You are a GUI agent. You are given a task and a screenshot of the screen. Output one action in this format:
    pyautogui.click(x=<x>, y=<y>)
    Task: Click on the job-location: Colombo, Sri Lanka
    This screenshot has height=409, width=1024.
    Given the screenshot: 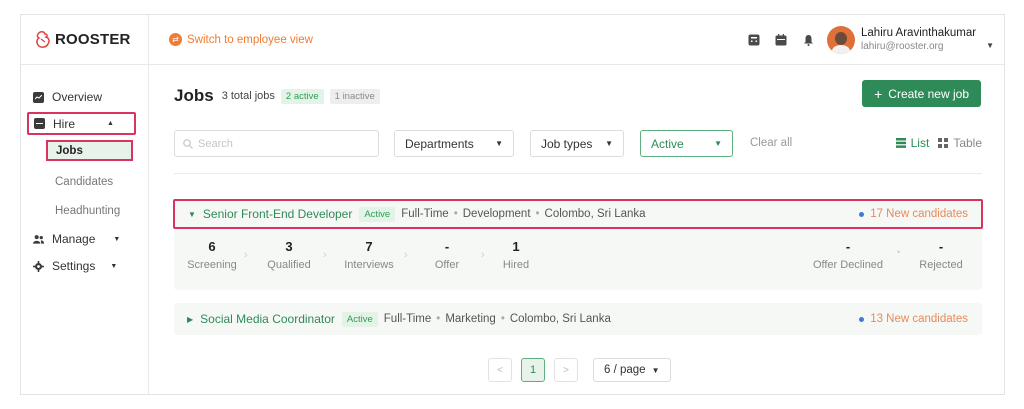 What is the action you would take?
    pyautogui.click(x=595, y=214)
    